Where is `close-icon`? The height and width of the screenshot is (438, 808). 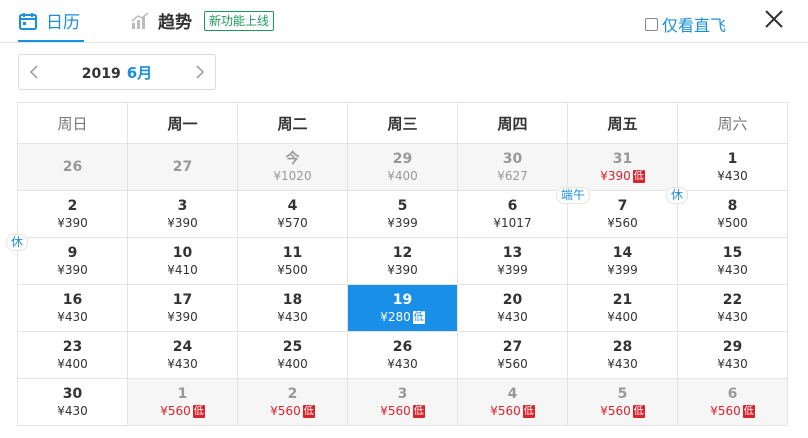 close-icon is located at coordinates (774, 19).